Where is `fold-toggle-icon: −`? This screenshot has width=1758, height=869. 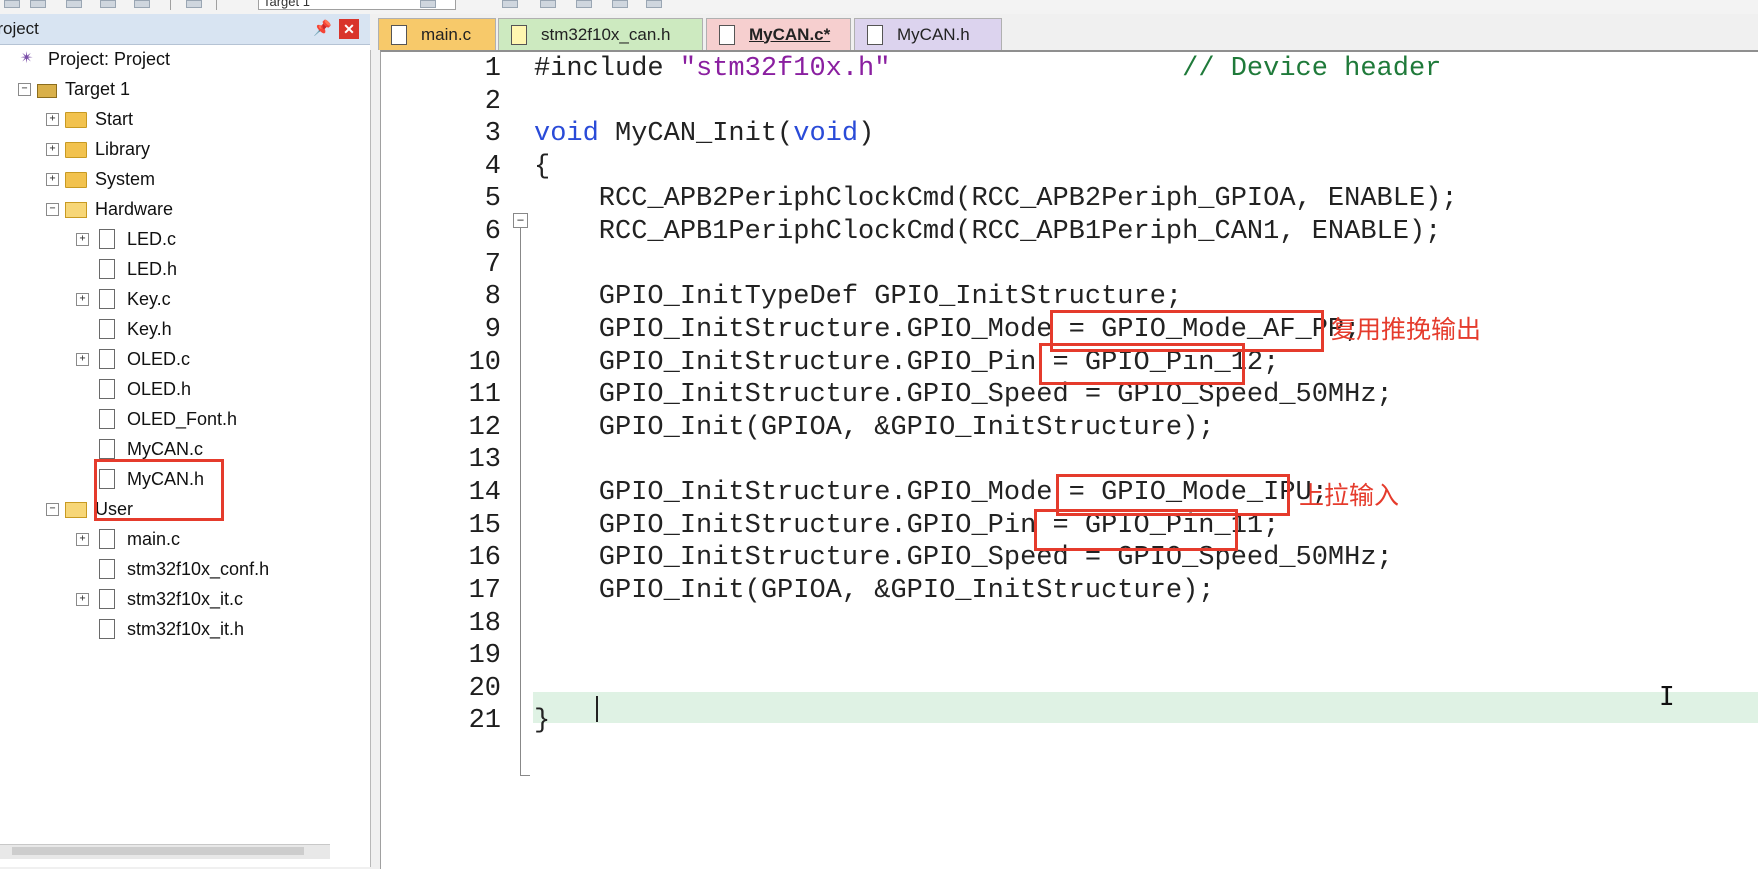
fold-toggle-icon: − is located at coordinates (520, 220).